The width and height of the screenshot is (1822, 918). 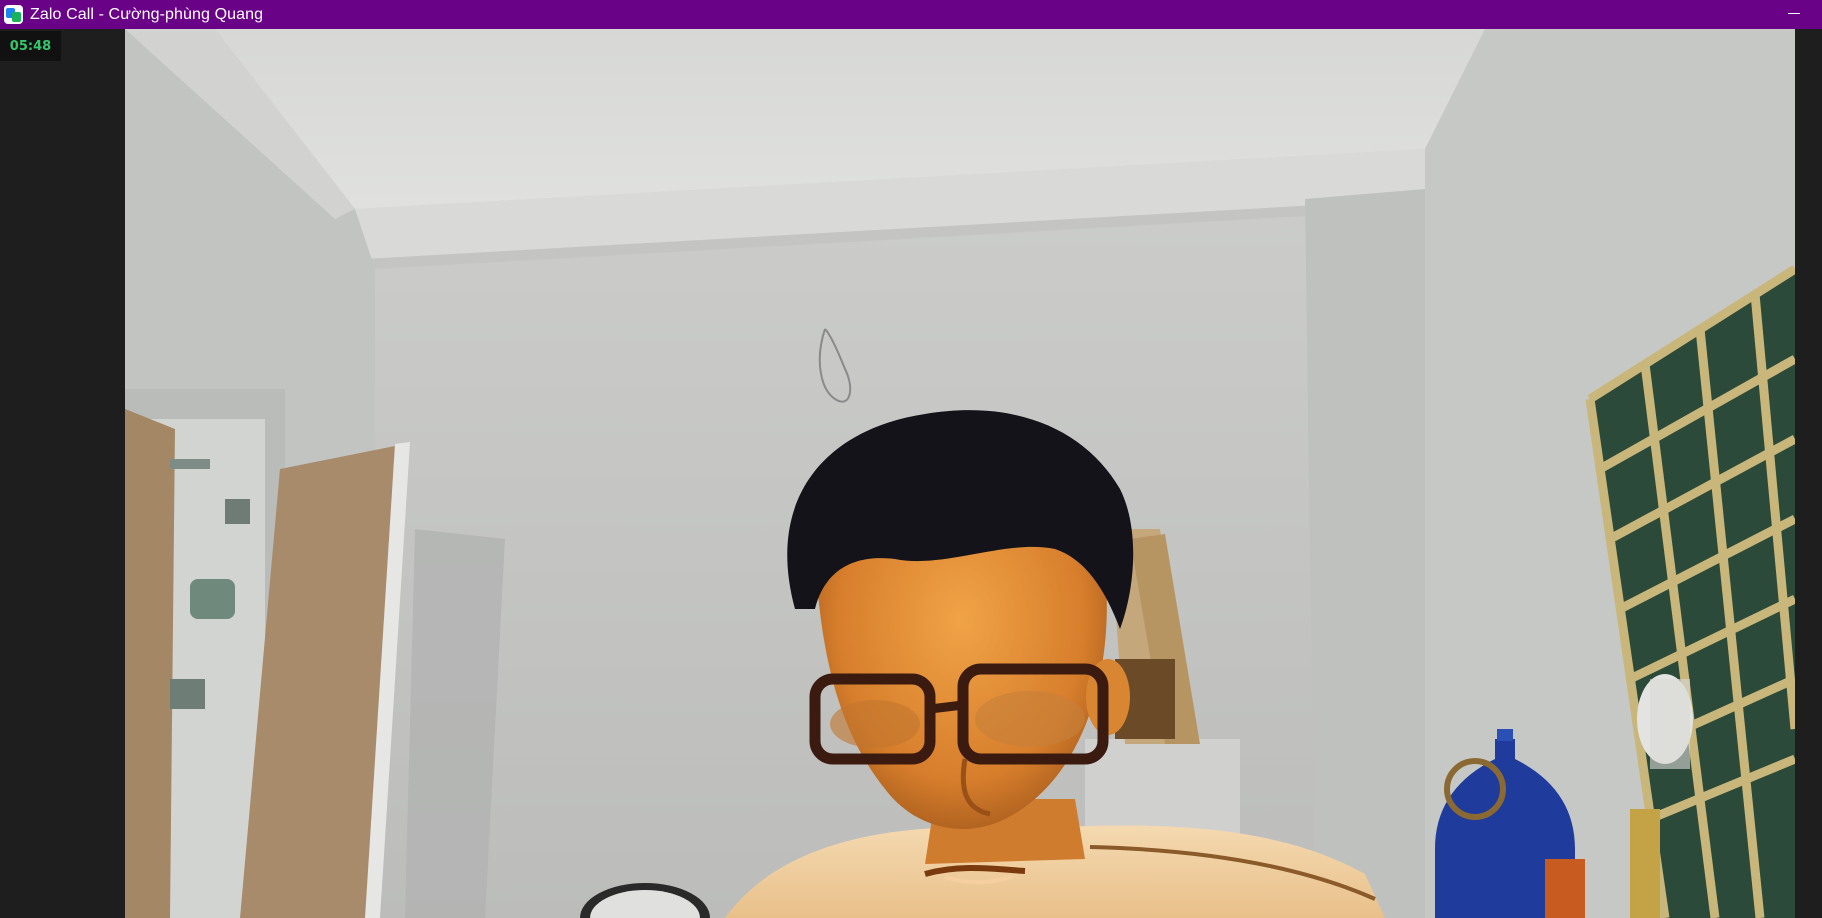 I want to click on zalo-app-icon, so click(x=13, y=14).